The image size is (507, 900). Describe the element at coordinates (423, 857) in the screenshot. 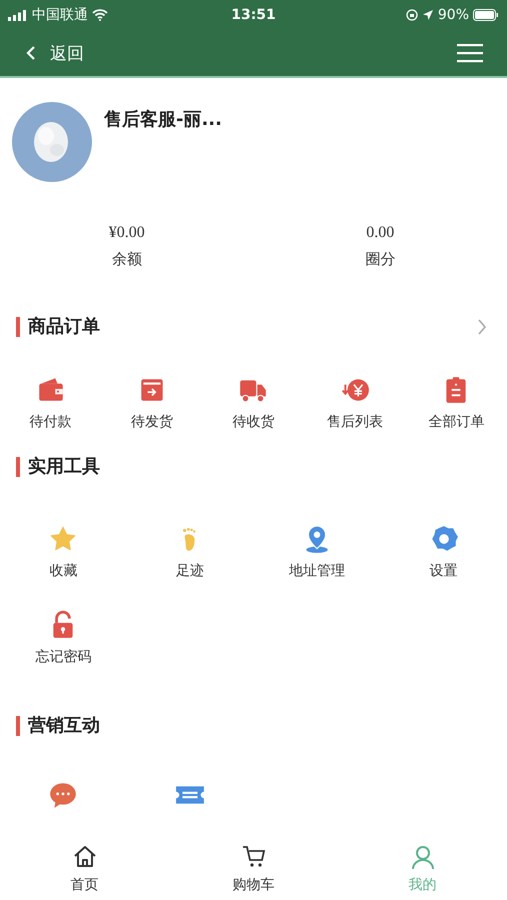

I see `person-icon` at that location.